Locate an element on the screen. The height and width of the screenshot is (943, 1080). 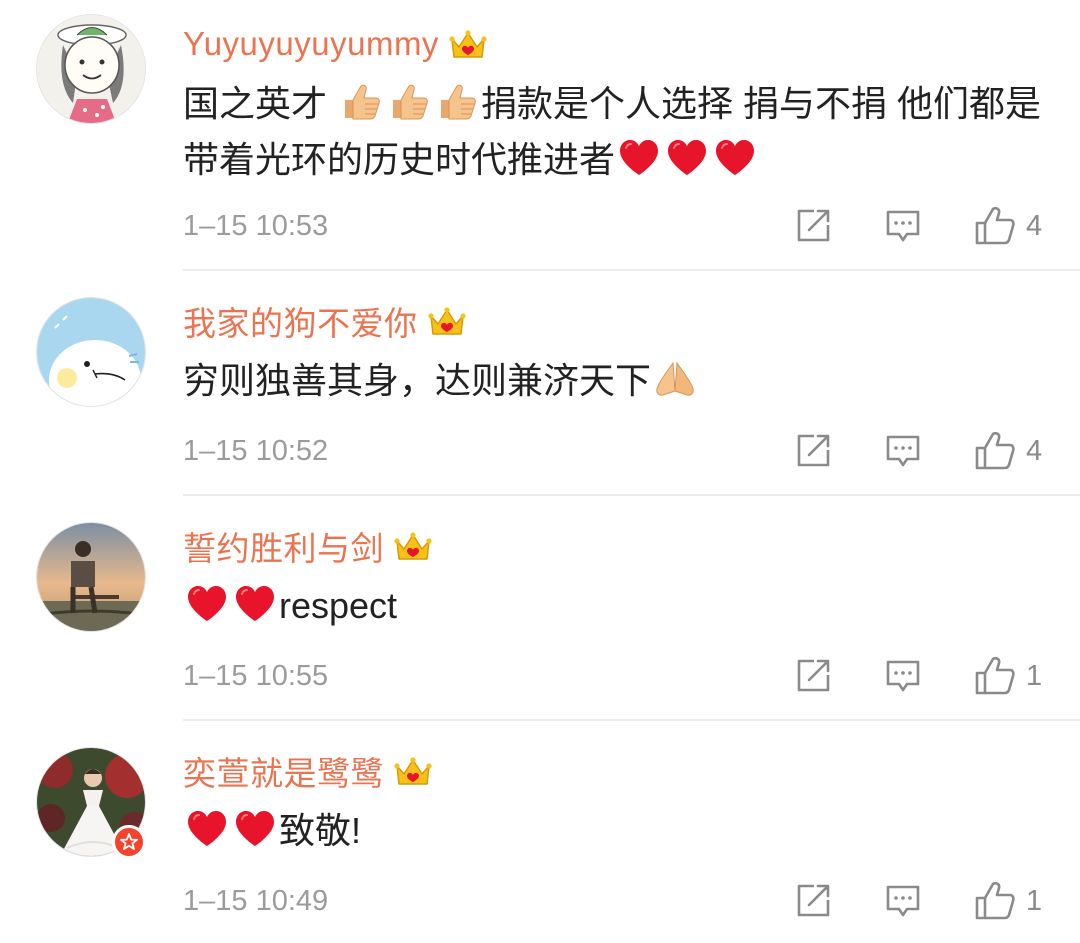
cartoon-bird-avatar-icon is located at coordinates (91, 352).